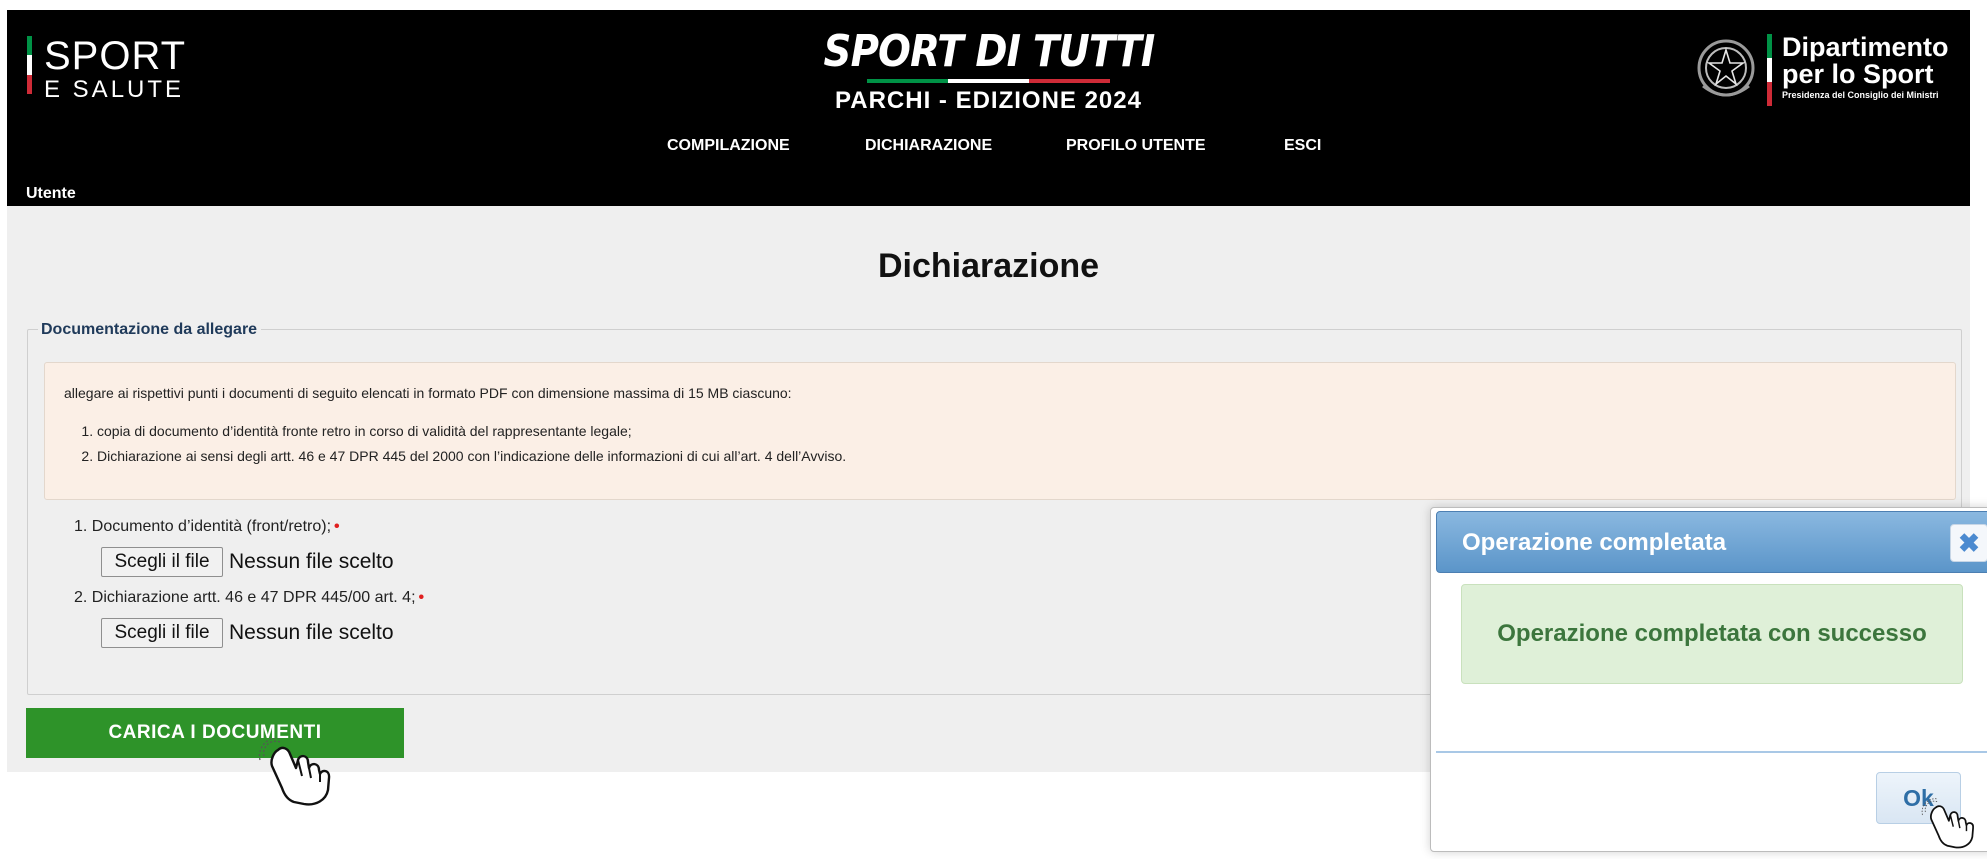 The height and width of the screenshot is (859, 1987). I want to click on brand-title: SPORT DI TUTTI, so click(989, 51).